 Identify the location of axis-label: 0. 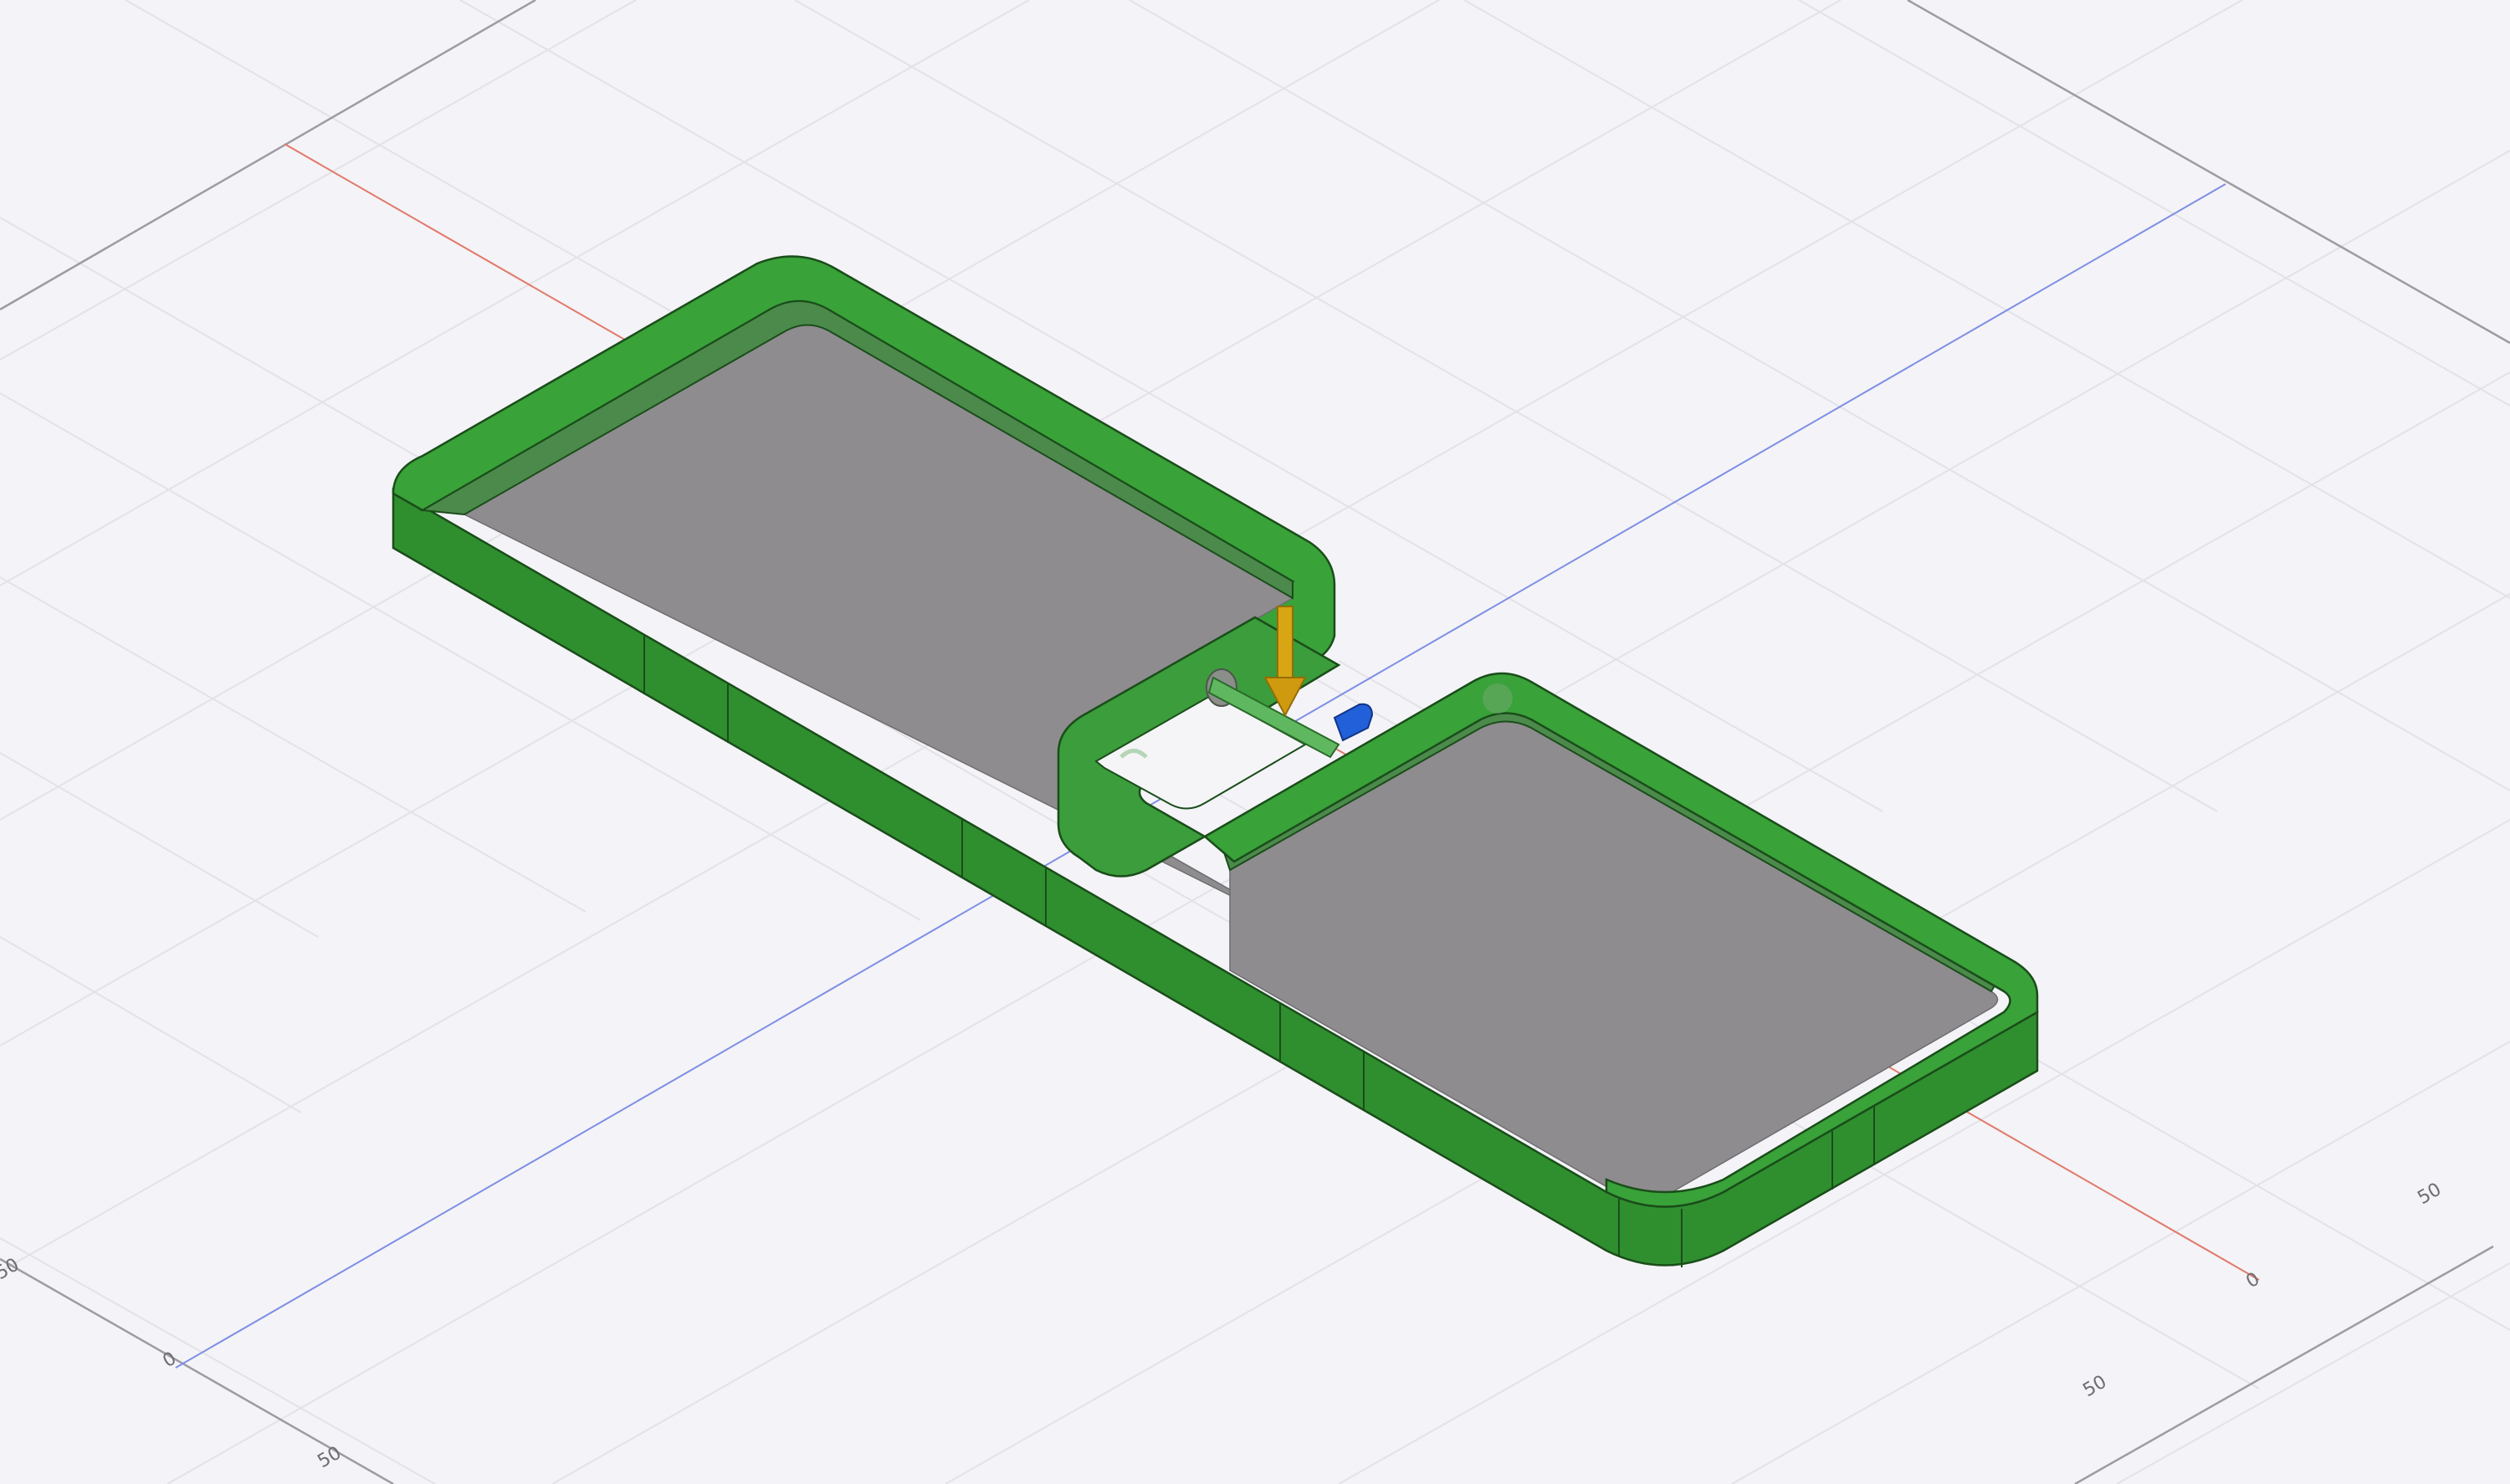
(2254, 1281).